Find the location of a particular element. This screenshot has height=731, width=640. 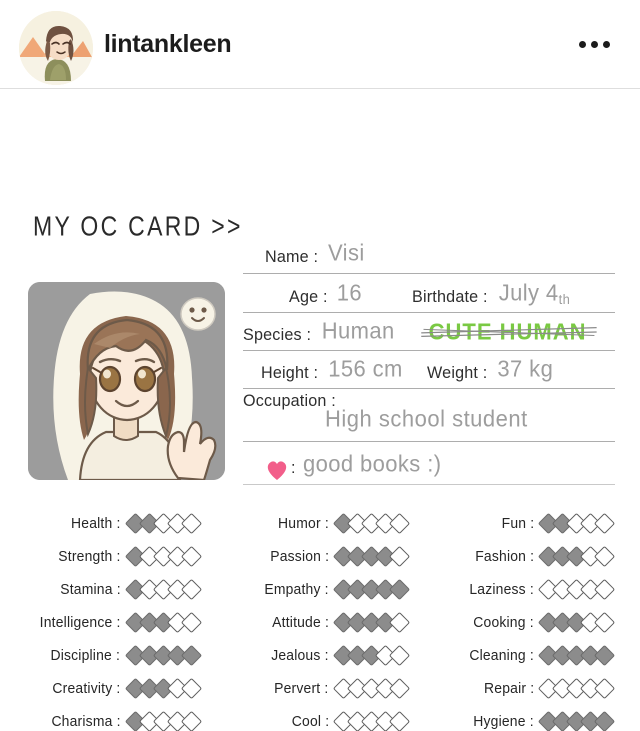

field-weight-value: 37 kg is located at coordinates (525, 368).